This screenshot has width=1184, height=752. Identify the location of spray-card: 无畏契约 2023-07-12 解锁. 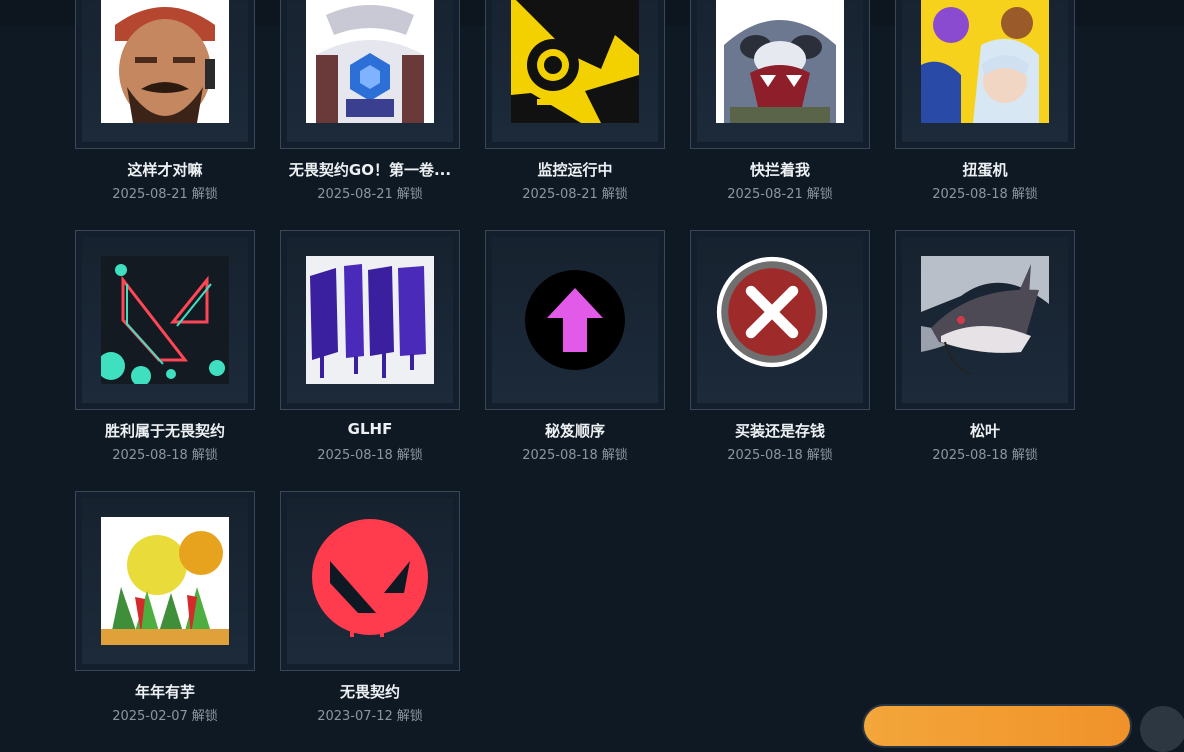
(370, 611).